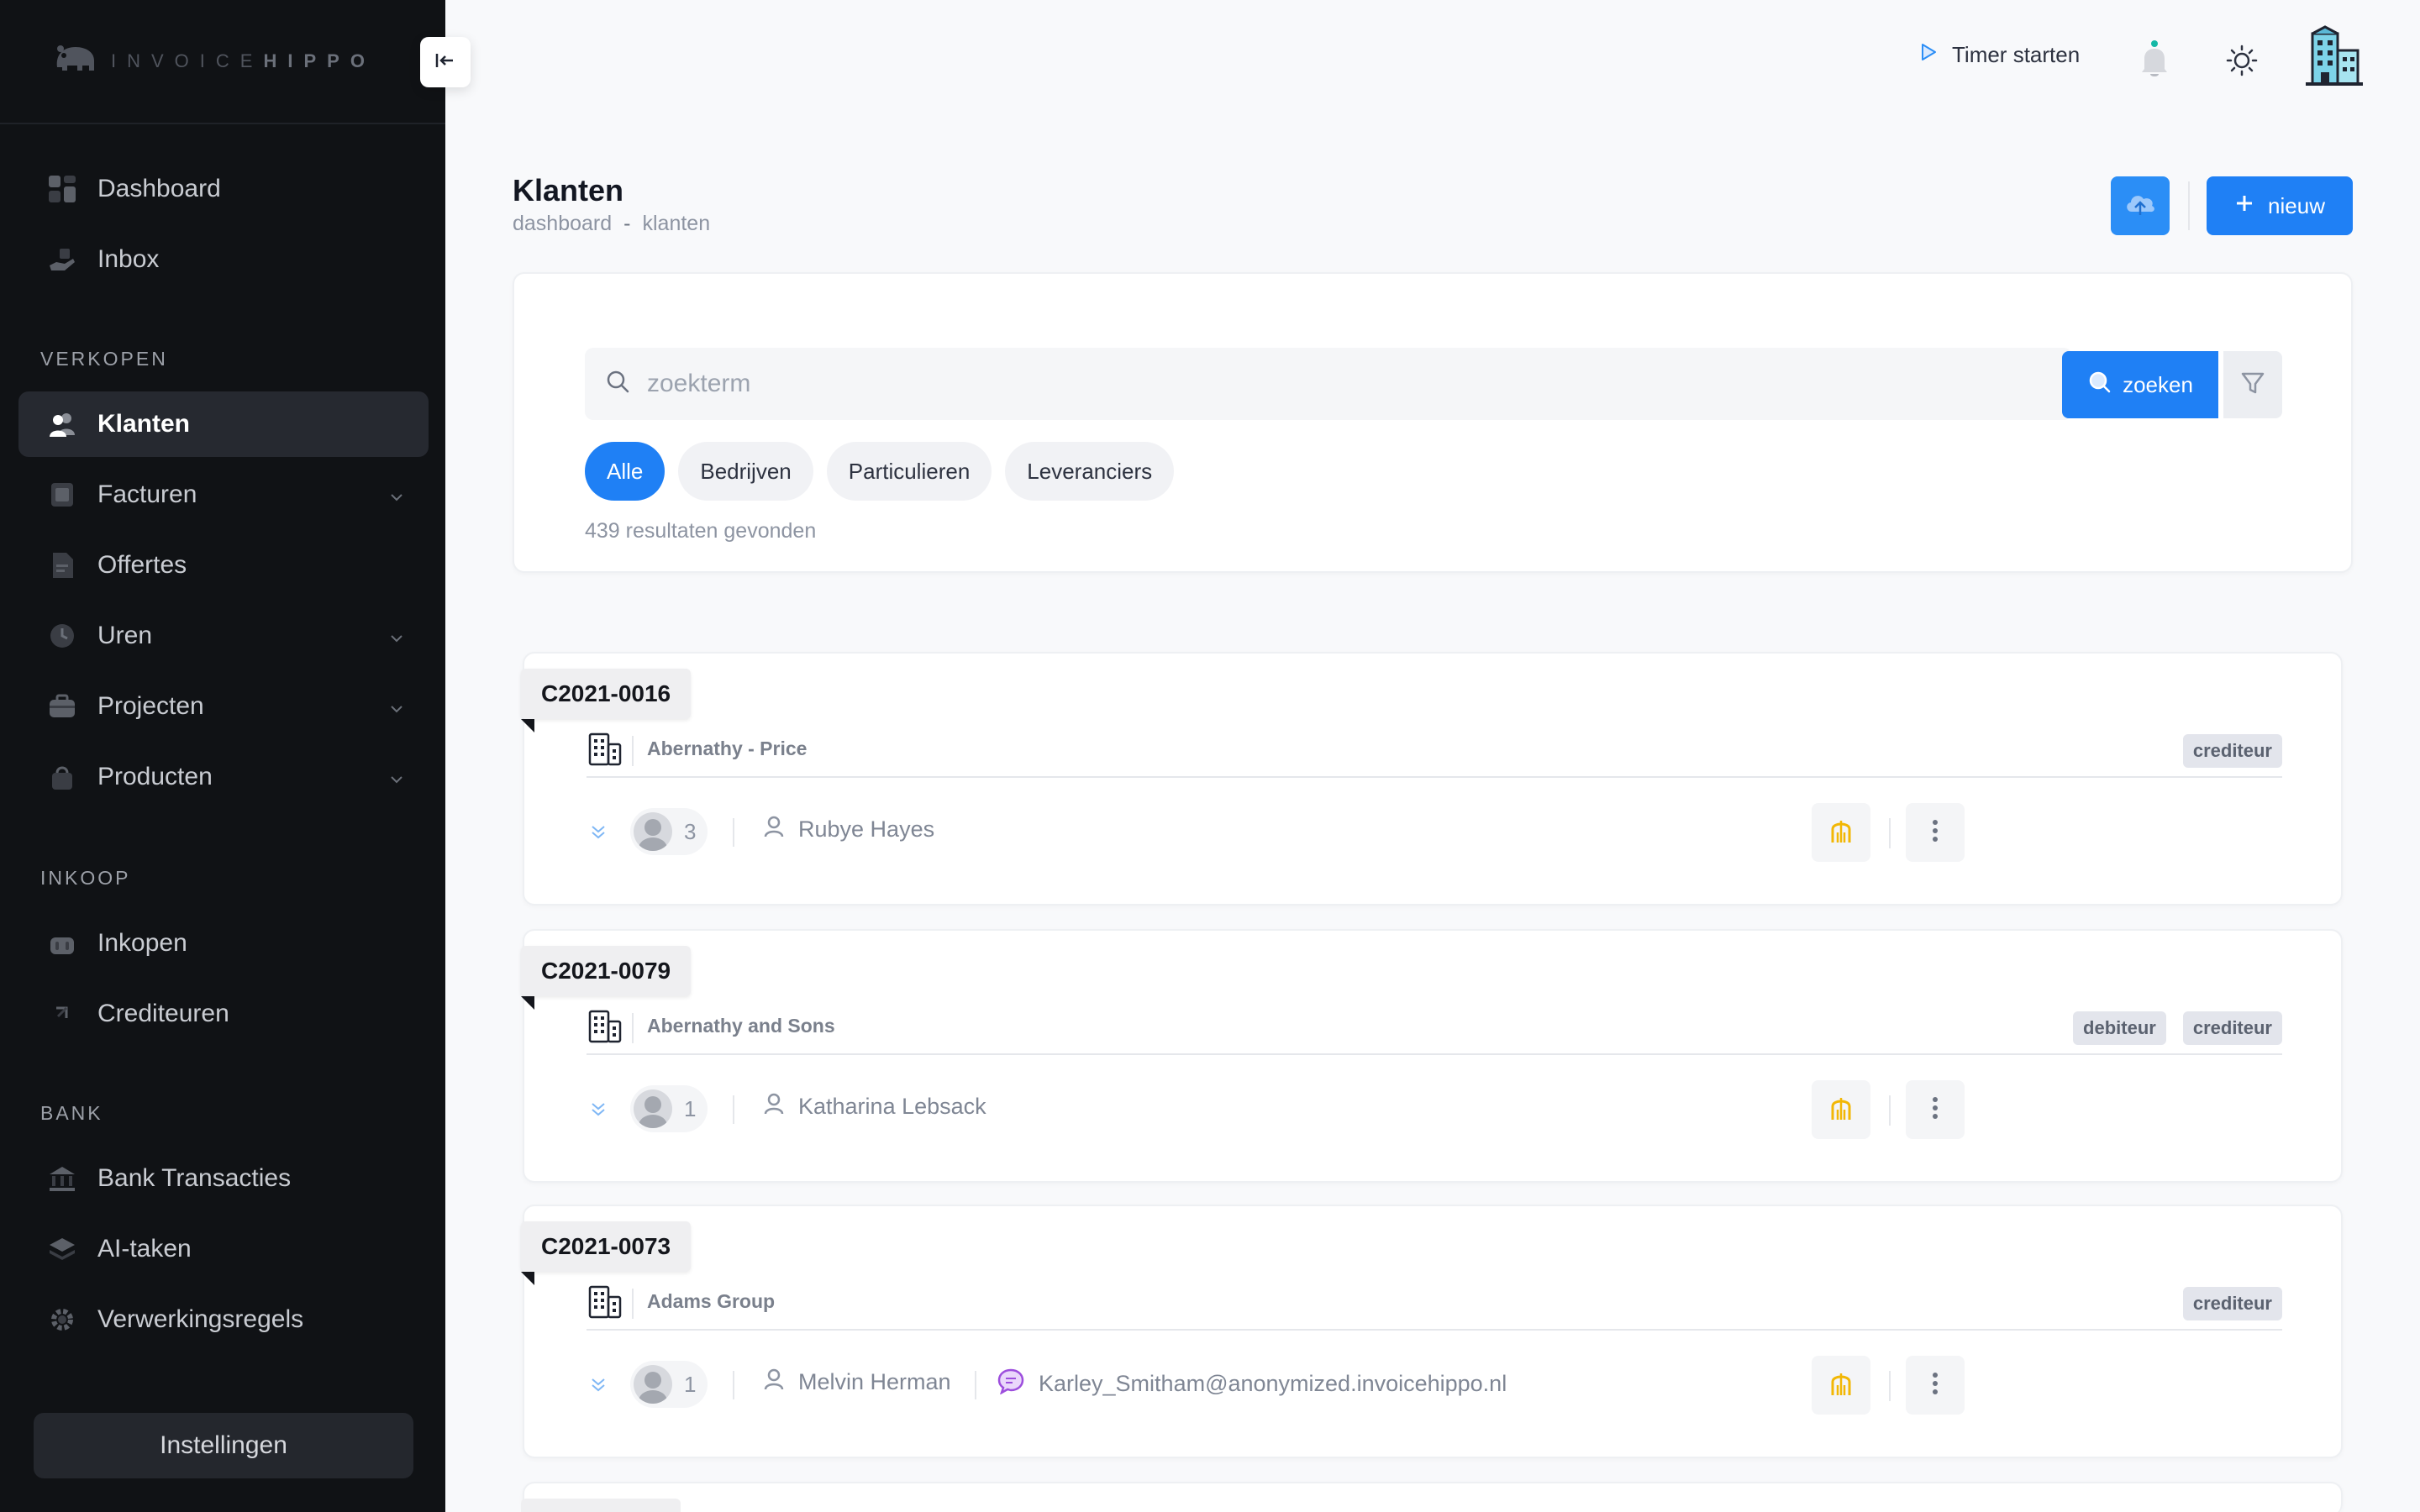 The image size is (2420, 1512). I want to click on building-icon, so click(605, 1304).